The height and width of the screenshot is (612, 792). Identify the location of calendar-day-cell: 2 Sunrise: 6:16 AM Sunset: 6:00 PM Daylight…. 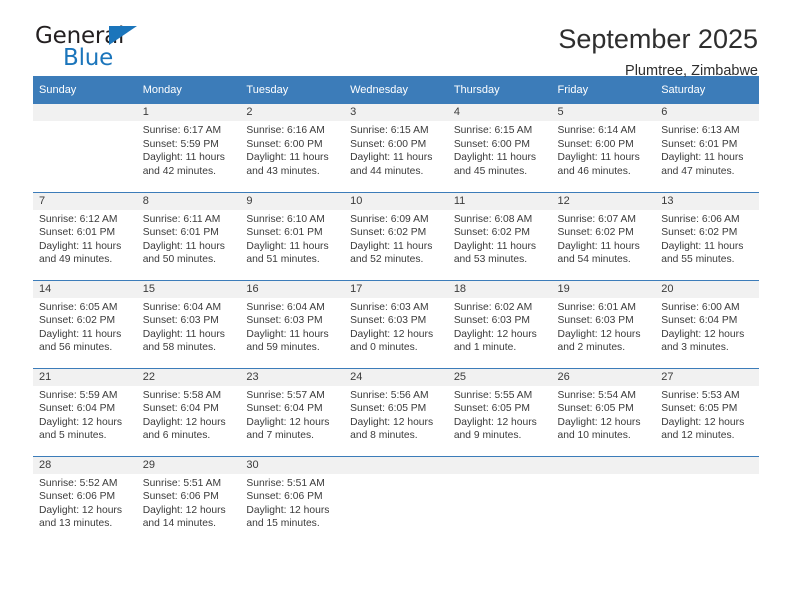
(292, 148).